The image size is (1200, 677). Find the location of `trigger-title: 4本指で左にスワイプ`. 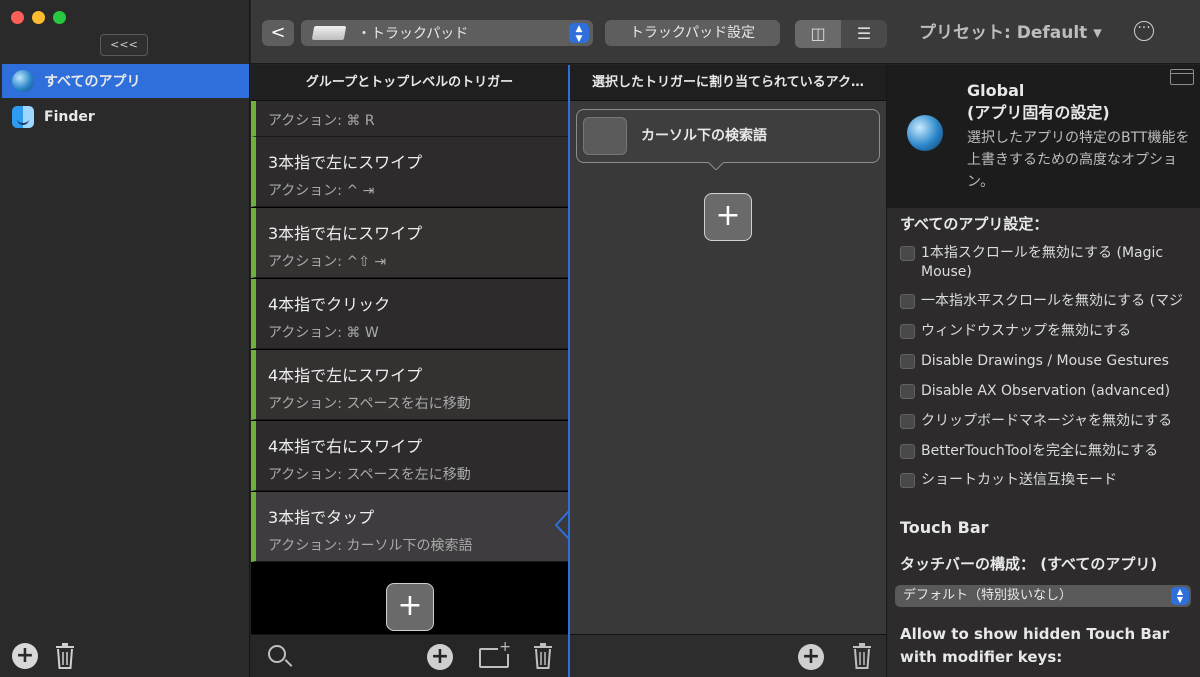

trigger-title: 4本指で左にスワイプ is located at coordinates (345, 375).